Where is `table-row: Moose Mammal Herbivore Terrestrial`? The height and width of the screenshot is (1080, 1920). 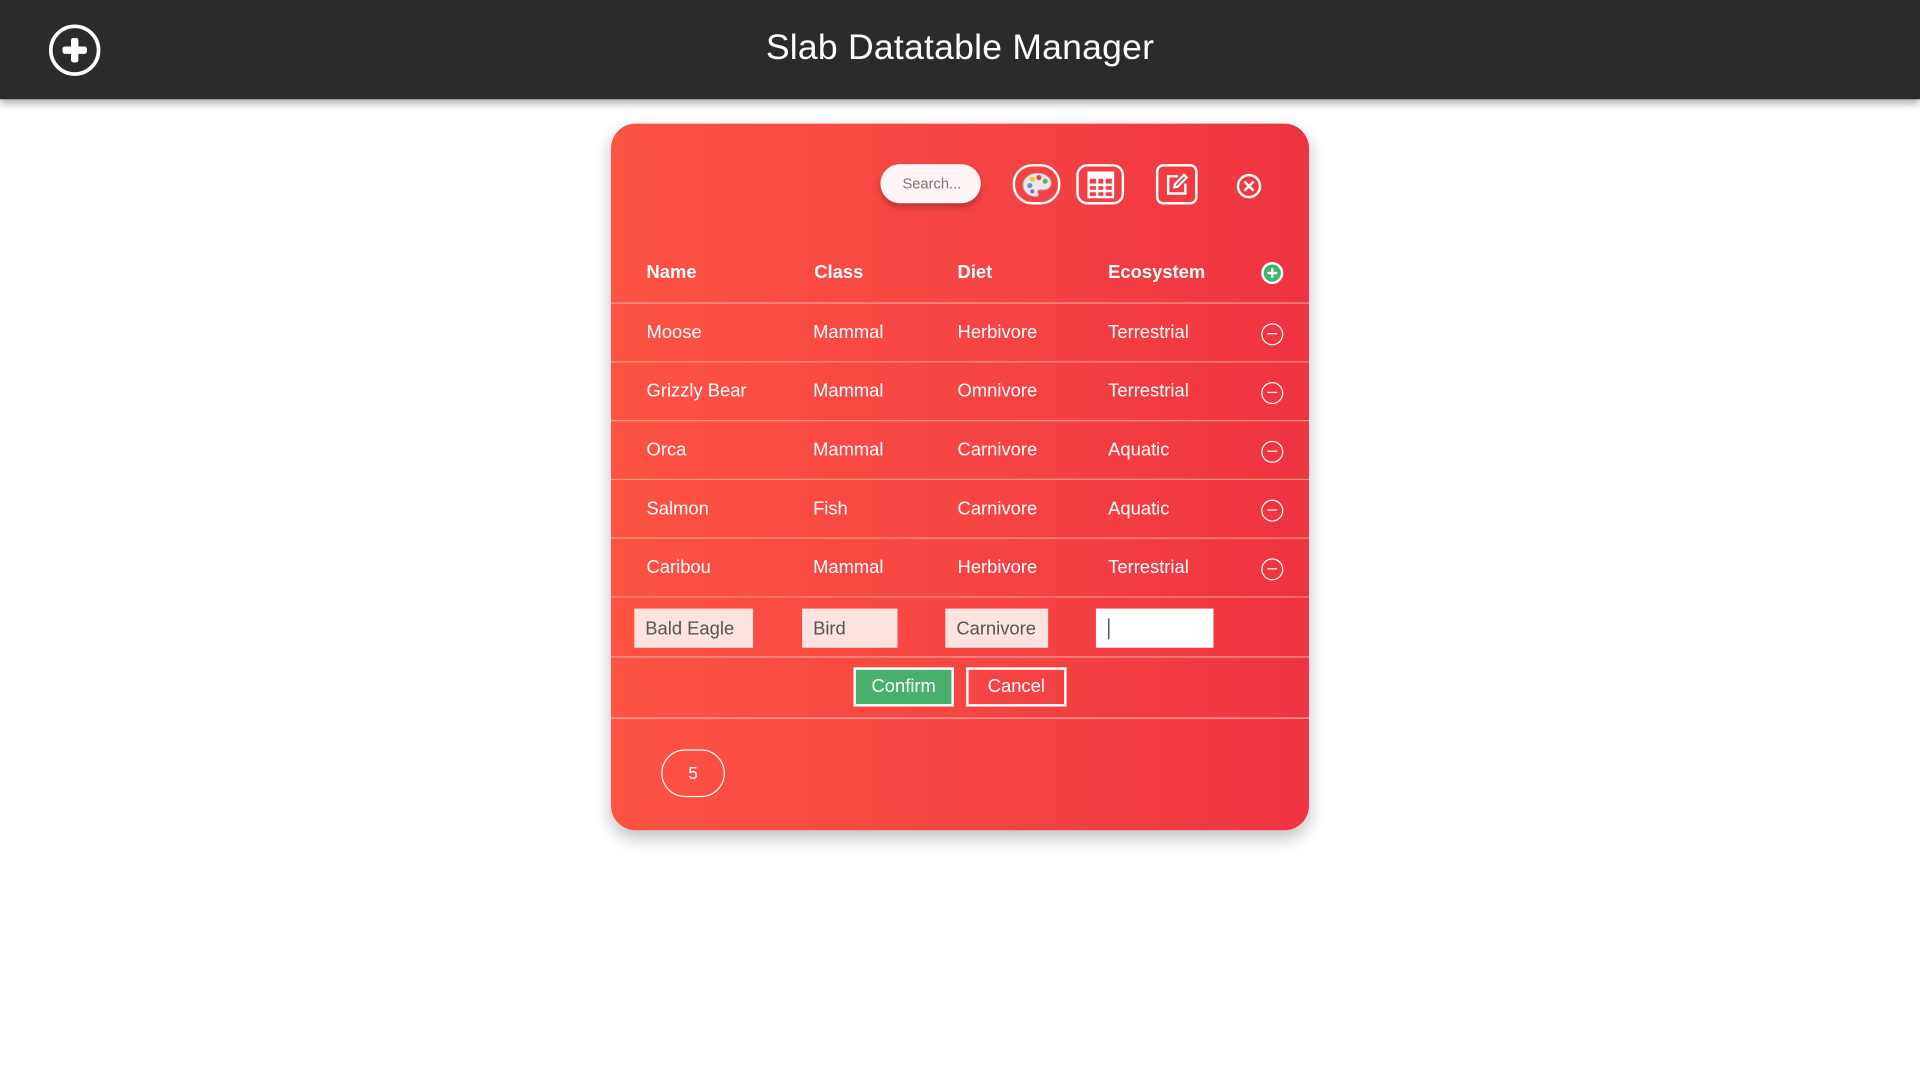 table-row: Moose Mammal Herbivore Terrestrial is located at coordinates (960, 333).